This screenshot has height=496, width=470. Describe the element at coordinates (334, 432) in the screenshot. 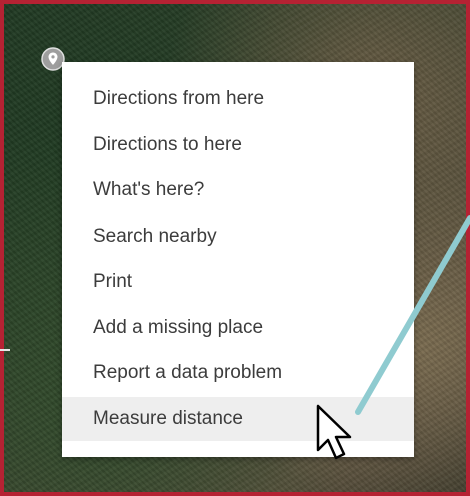

I see `mouse-cursor-icon` at that location.